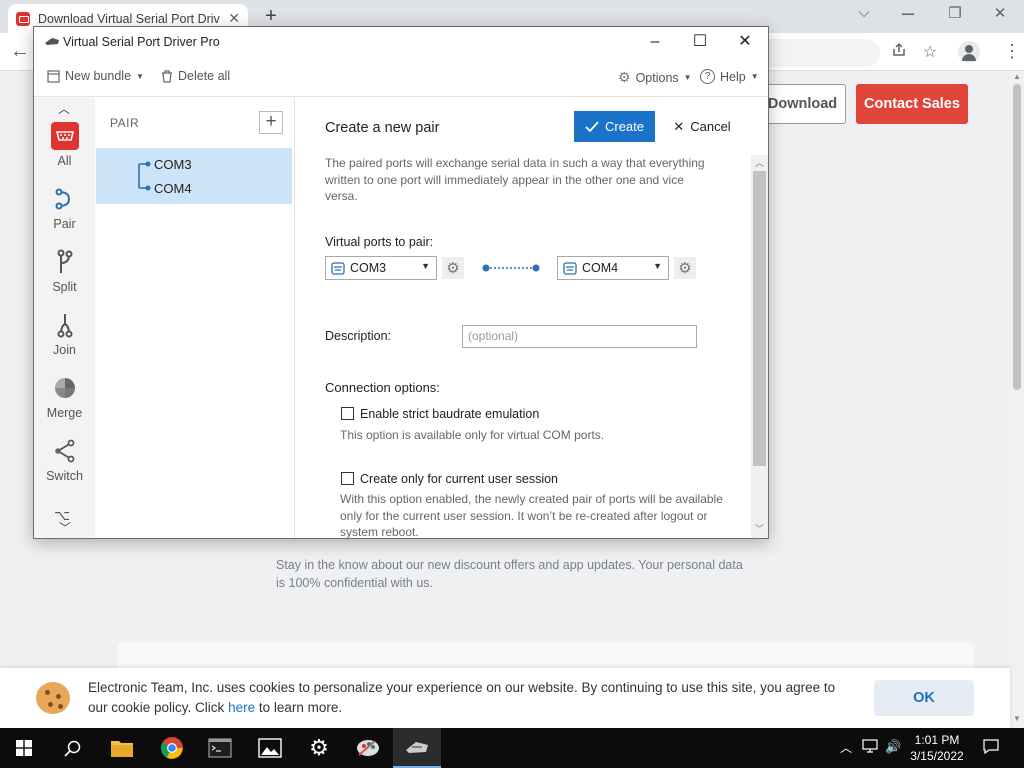  I want to click on join-icon, so click(65, 325).